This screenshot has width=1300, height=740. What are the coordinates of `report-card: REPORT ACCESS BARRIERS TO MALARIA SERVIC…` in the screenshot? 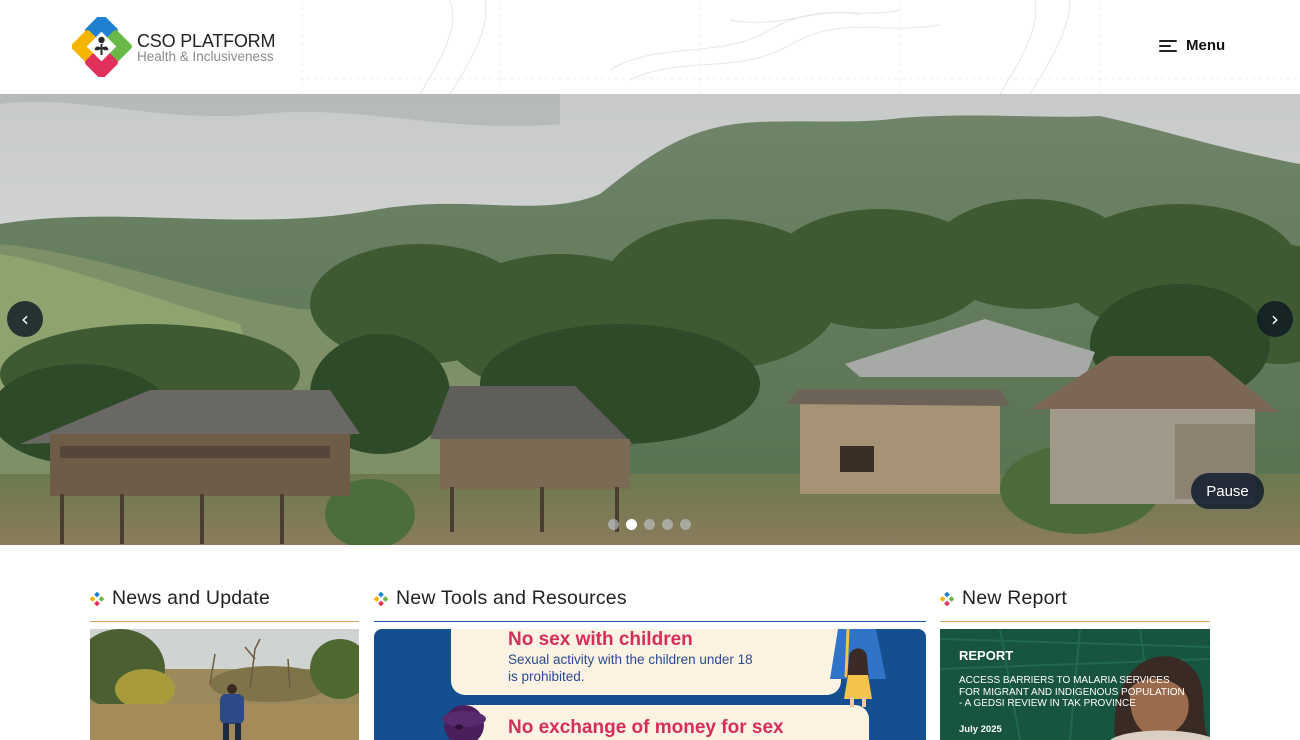 It's located at (1075, 684).